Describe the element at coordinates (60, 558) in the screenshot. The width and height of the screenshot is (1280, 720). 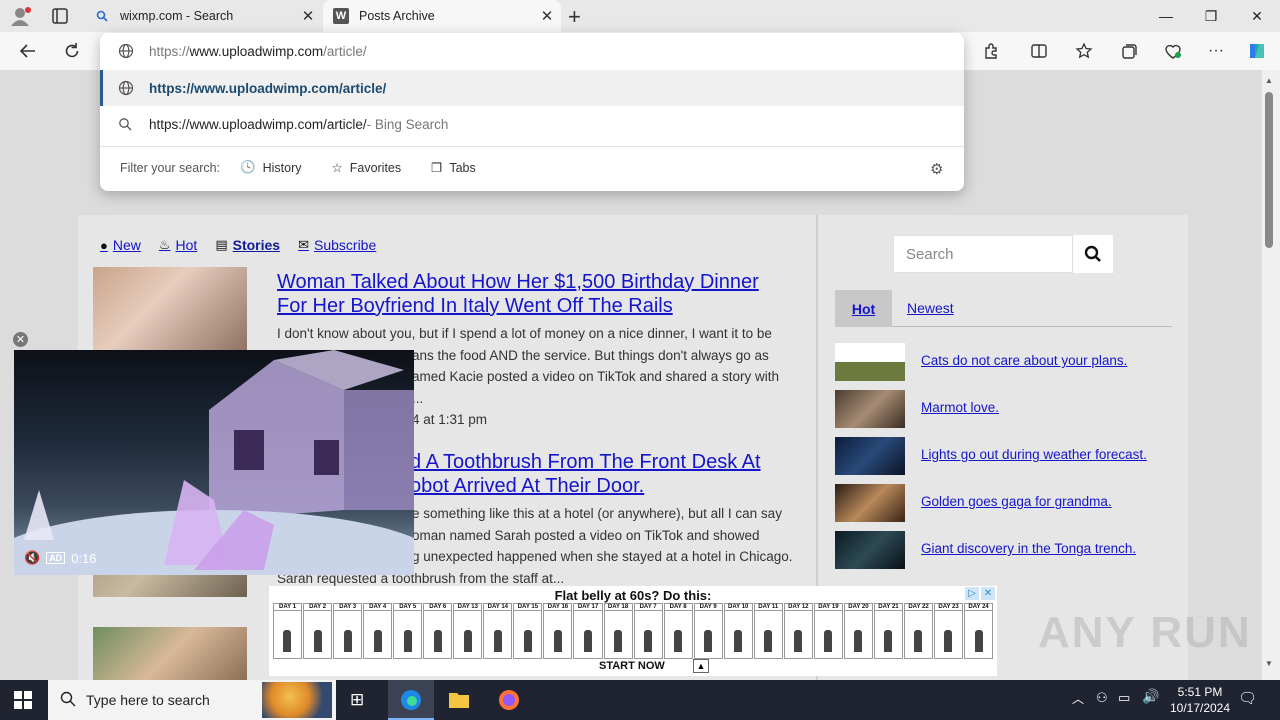
I see `video-controls: 🔇 AD 0:16` at that location.